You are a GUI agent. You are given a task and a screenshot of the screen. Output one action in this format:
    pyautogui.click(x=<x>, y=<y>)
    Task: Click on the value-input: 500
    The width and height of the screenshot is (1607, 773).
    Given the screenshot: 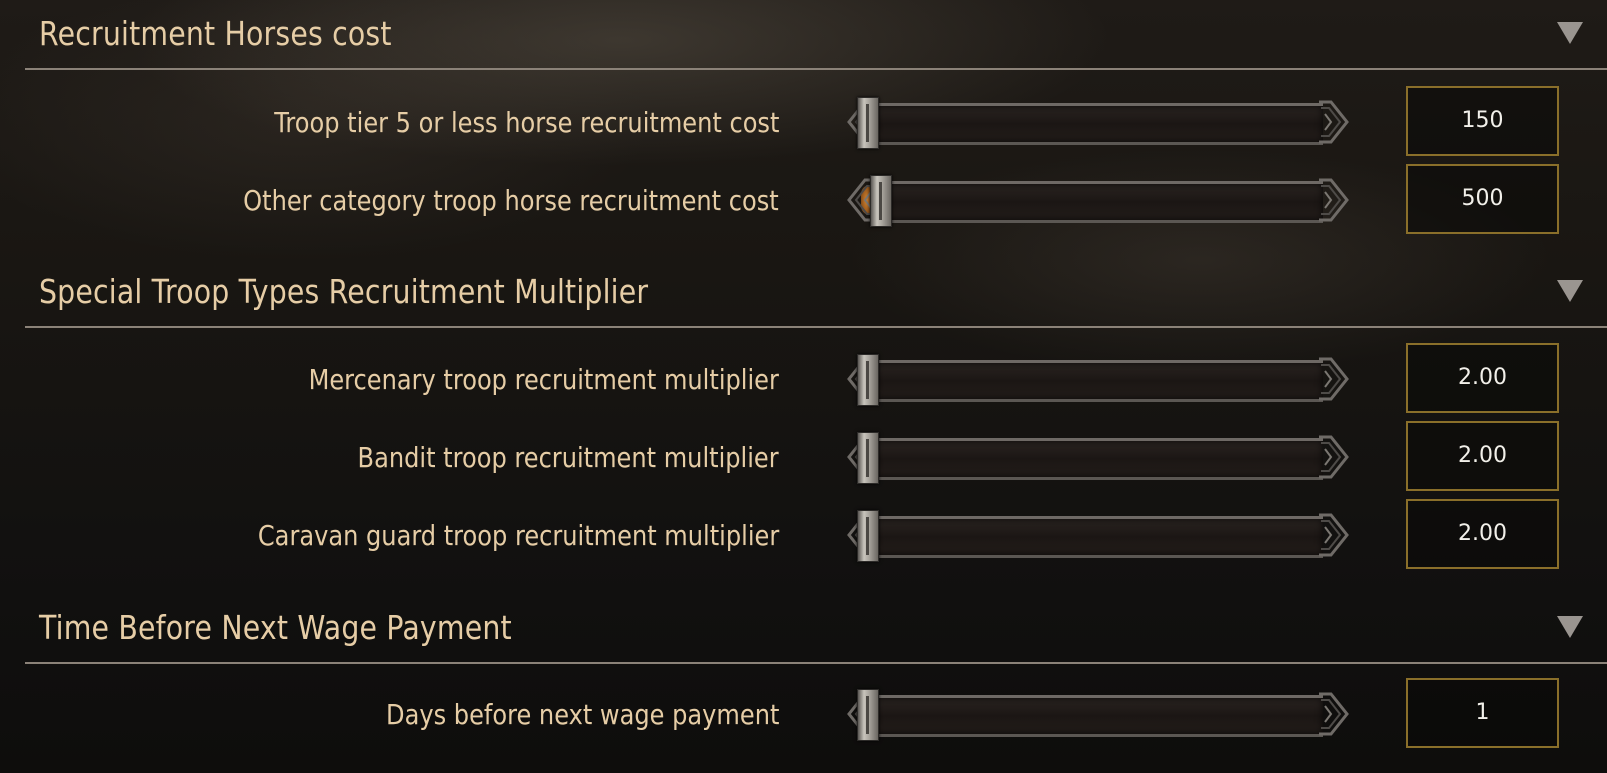 What is the action you would take?
    pyautogui.click(x=1482, y=199)
    